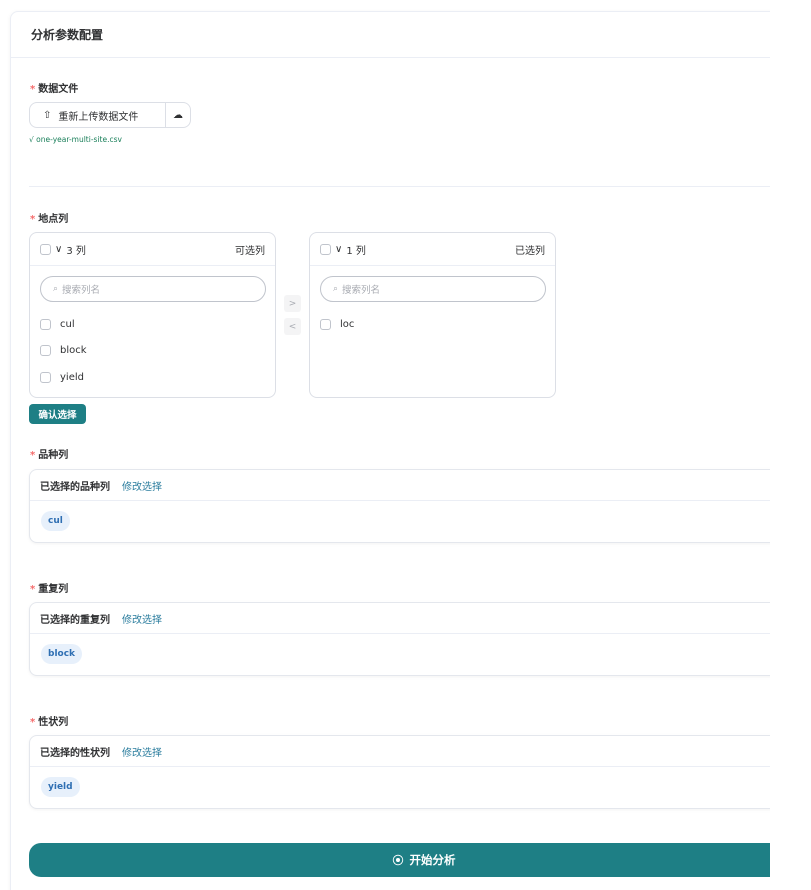 This screenshot has height=890, width=811. Describe the element at coordinates (79, 139) in the screenshot. I see `uploaded-file-name: one-year-multi-site.csv` at that location.